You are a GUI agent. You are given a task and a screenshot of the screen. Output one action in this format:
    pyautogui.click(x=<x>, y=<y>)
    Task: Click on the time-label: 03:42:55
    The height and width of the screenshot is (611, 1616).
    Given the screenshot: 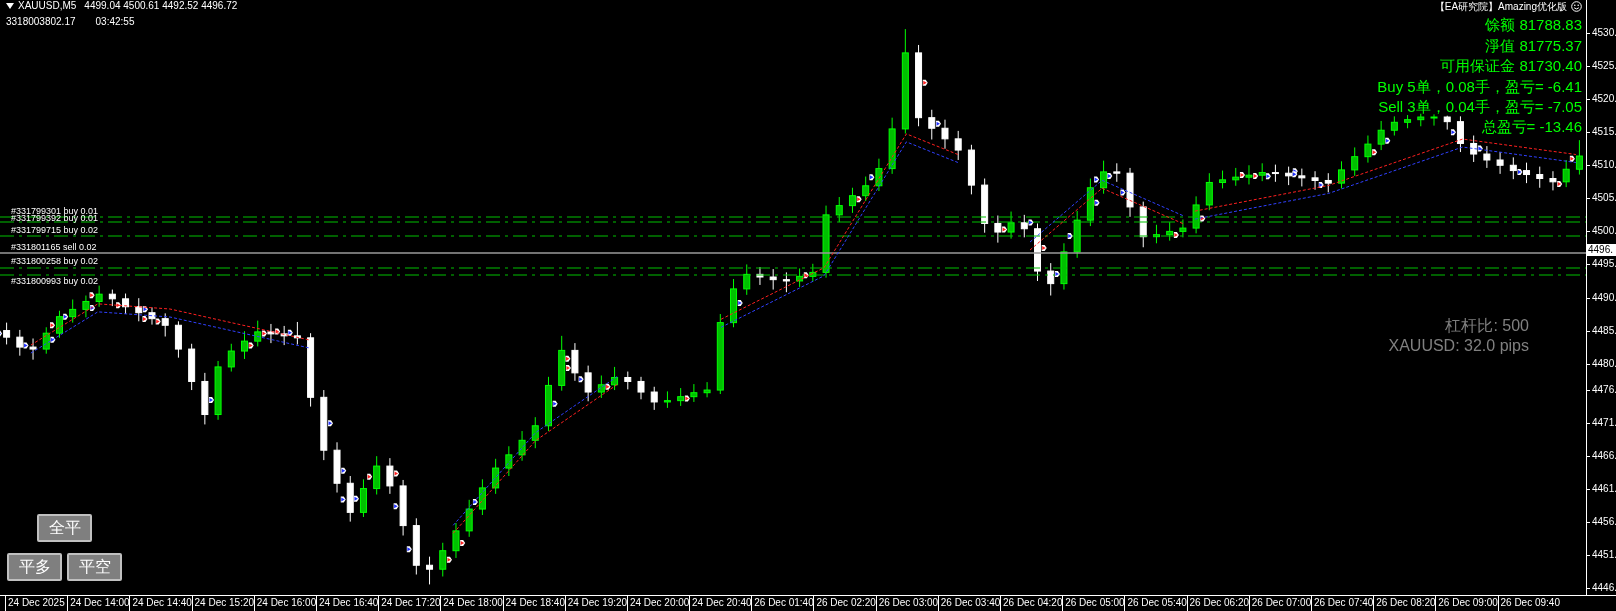 What is the action you would take?
    pyautogui.click(x=115, y=22)
    